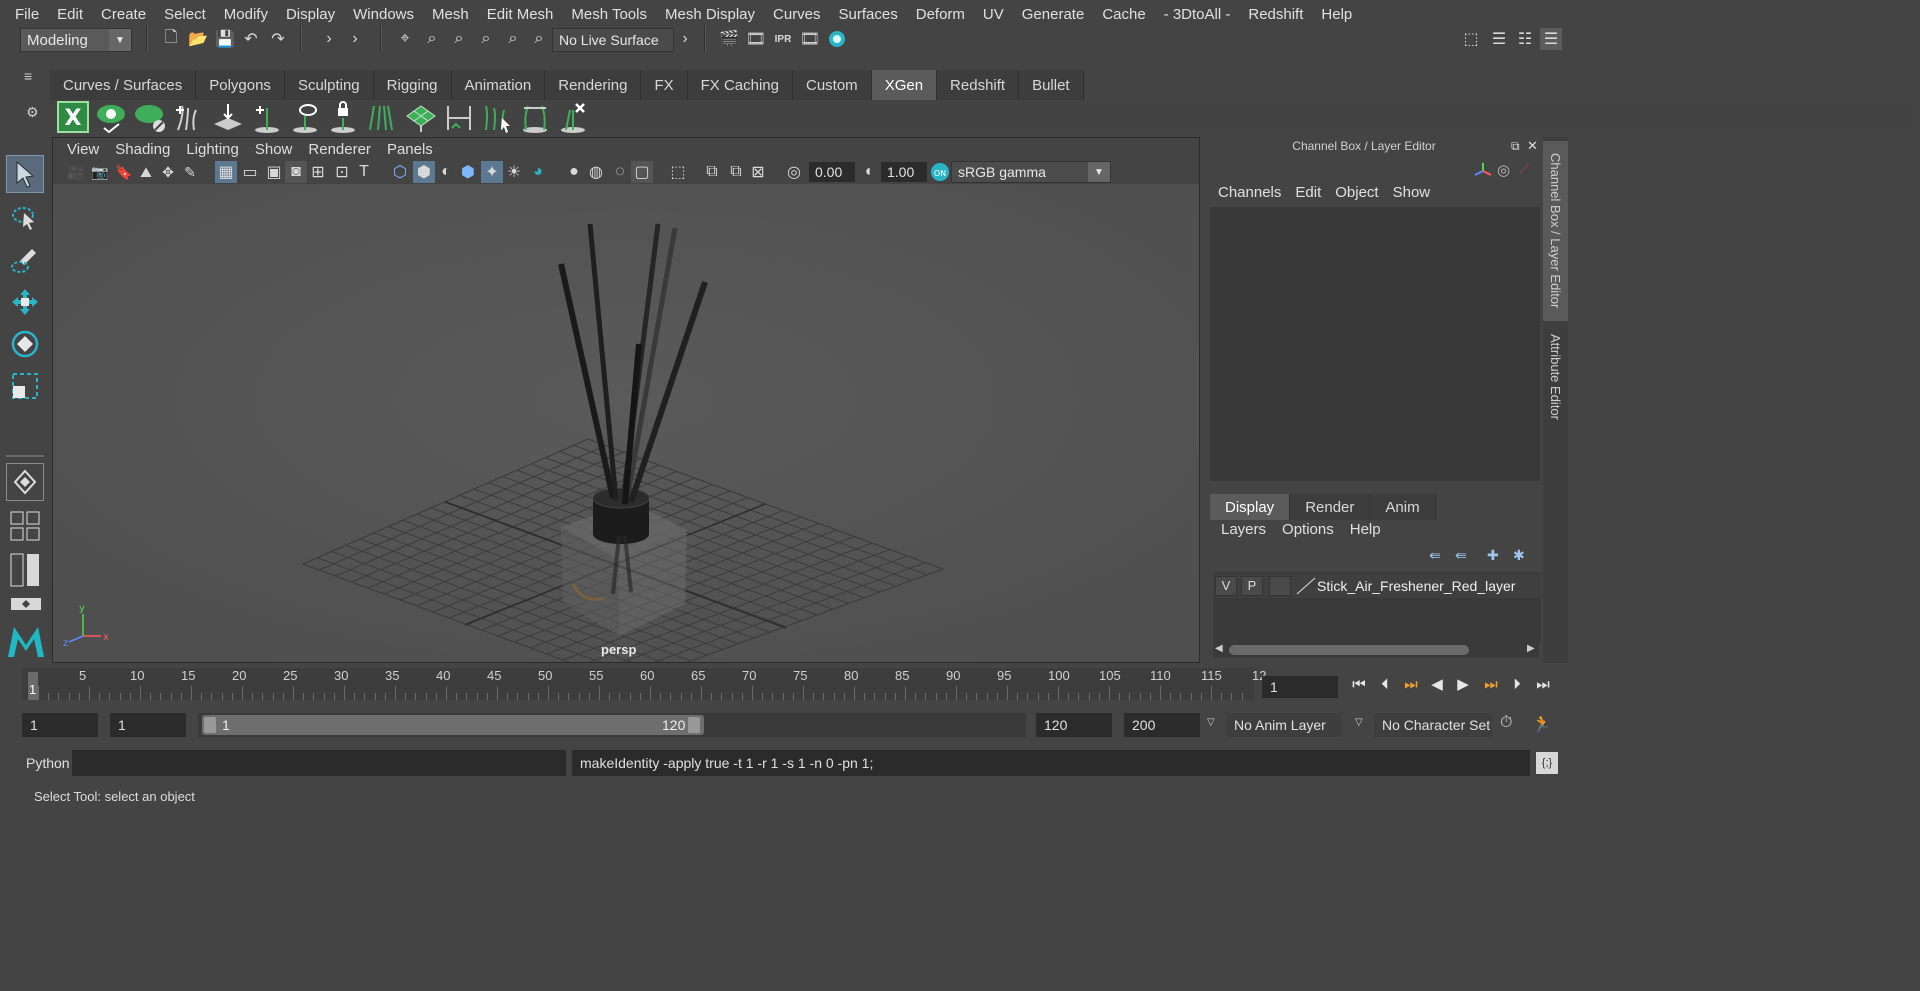 The height and width of the screenshot is (991, 1920). What do you see at coordinates (712, 172) in the screenshot?
I see `xray-joints-icon: ⧉` at bounding box center [712, 172].